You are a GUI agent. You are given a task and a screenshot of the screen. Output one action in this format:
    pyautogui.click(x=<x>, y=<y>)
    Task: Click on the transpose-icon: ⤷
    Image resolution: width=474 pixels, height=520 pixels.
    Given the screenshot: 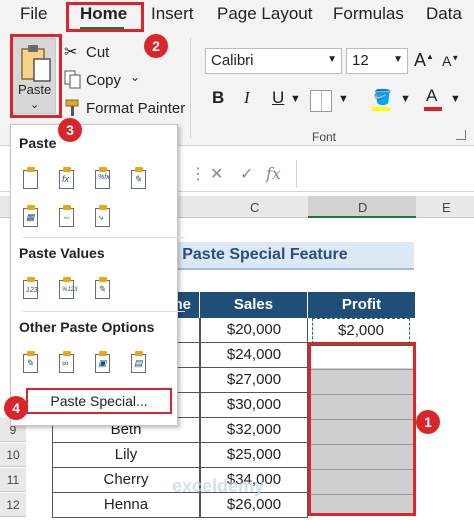 What is the action you would take?
    pyautogui.click(x=104, y=217)
    